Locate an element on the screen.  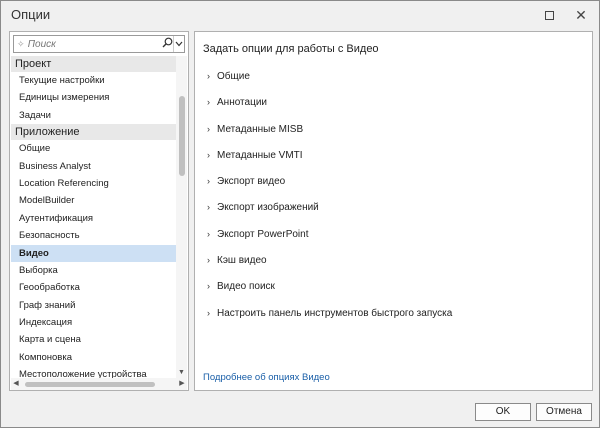
section-label: Экспорт PowerPoint is located at coordinates (263, 234).